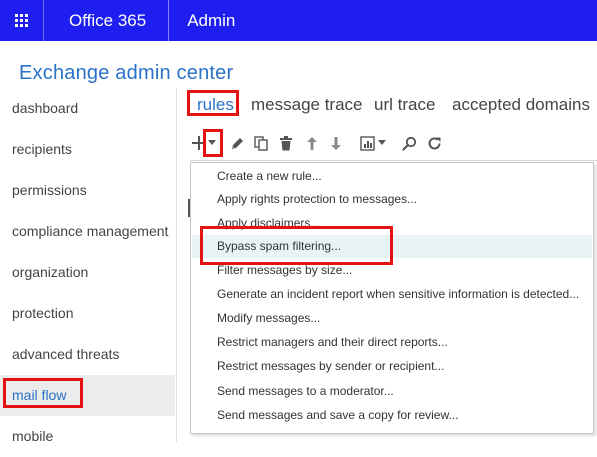 Image resolution: width=597 pixels, height=457 pixels. I want to click on highlight-annotation-rules-tab, so click(213, 103).